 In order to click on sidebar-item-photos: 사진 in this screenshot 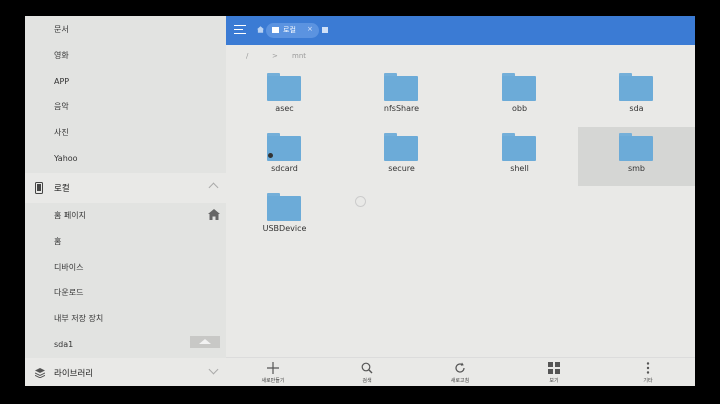, I will do `click(125, 132)`.